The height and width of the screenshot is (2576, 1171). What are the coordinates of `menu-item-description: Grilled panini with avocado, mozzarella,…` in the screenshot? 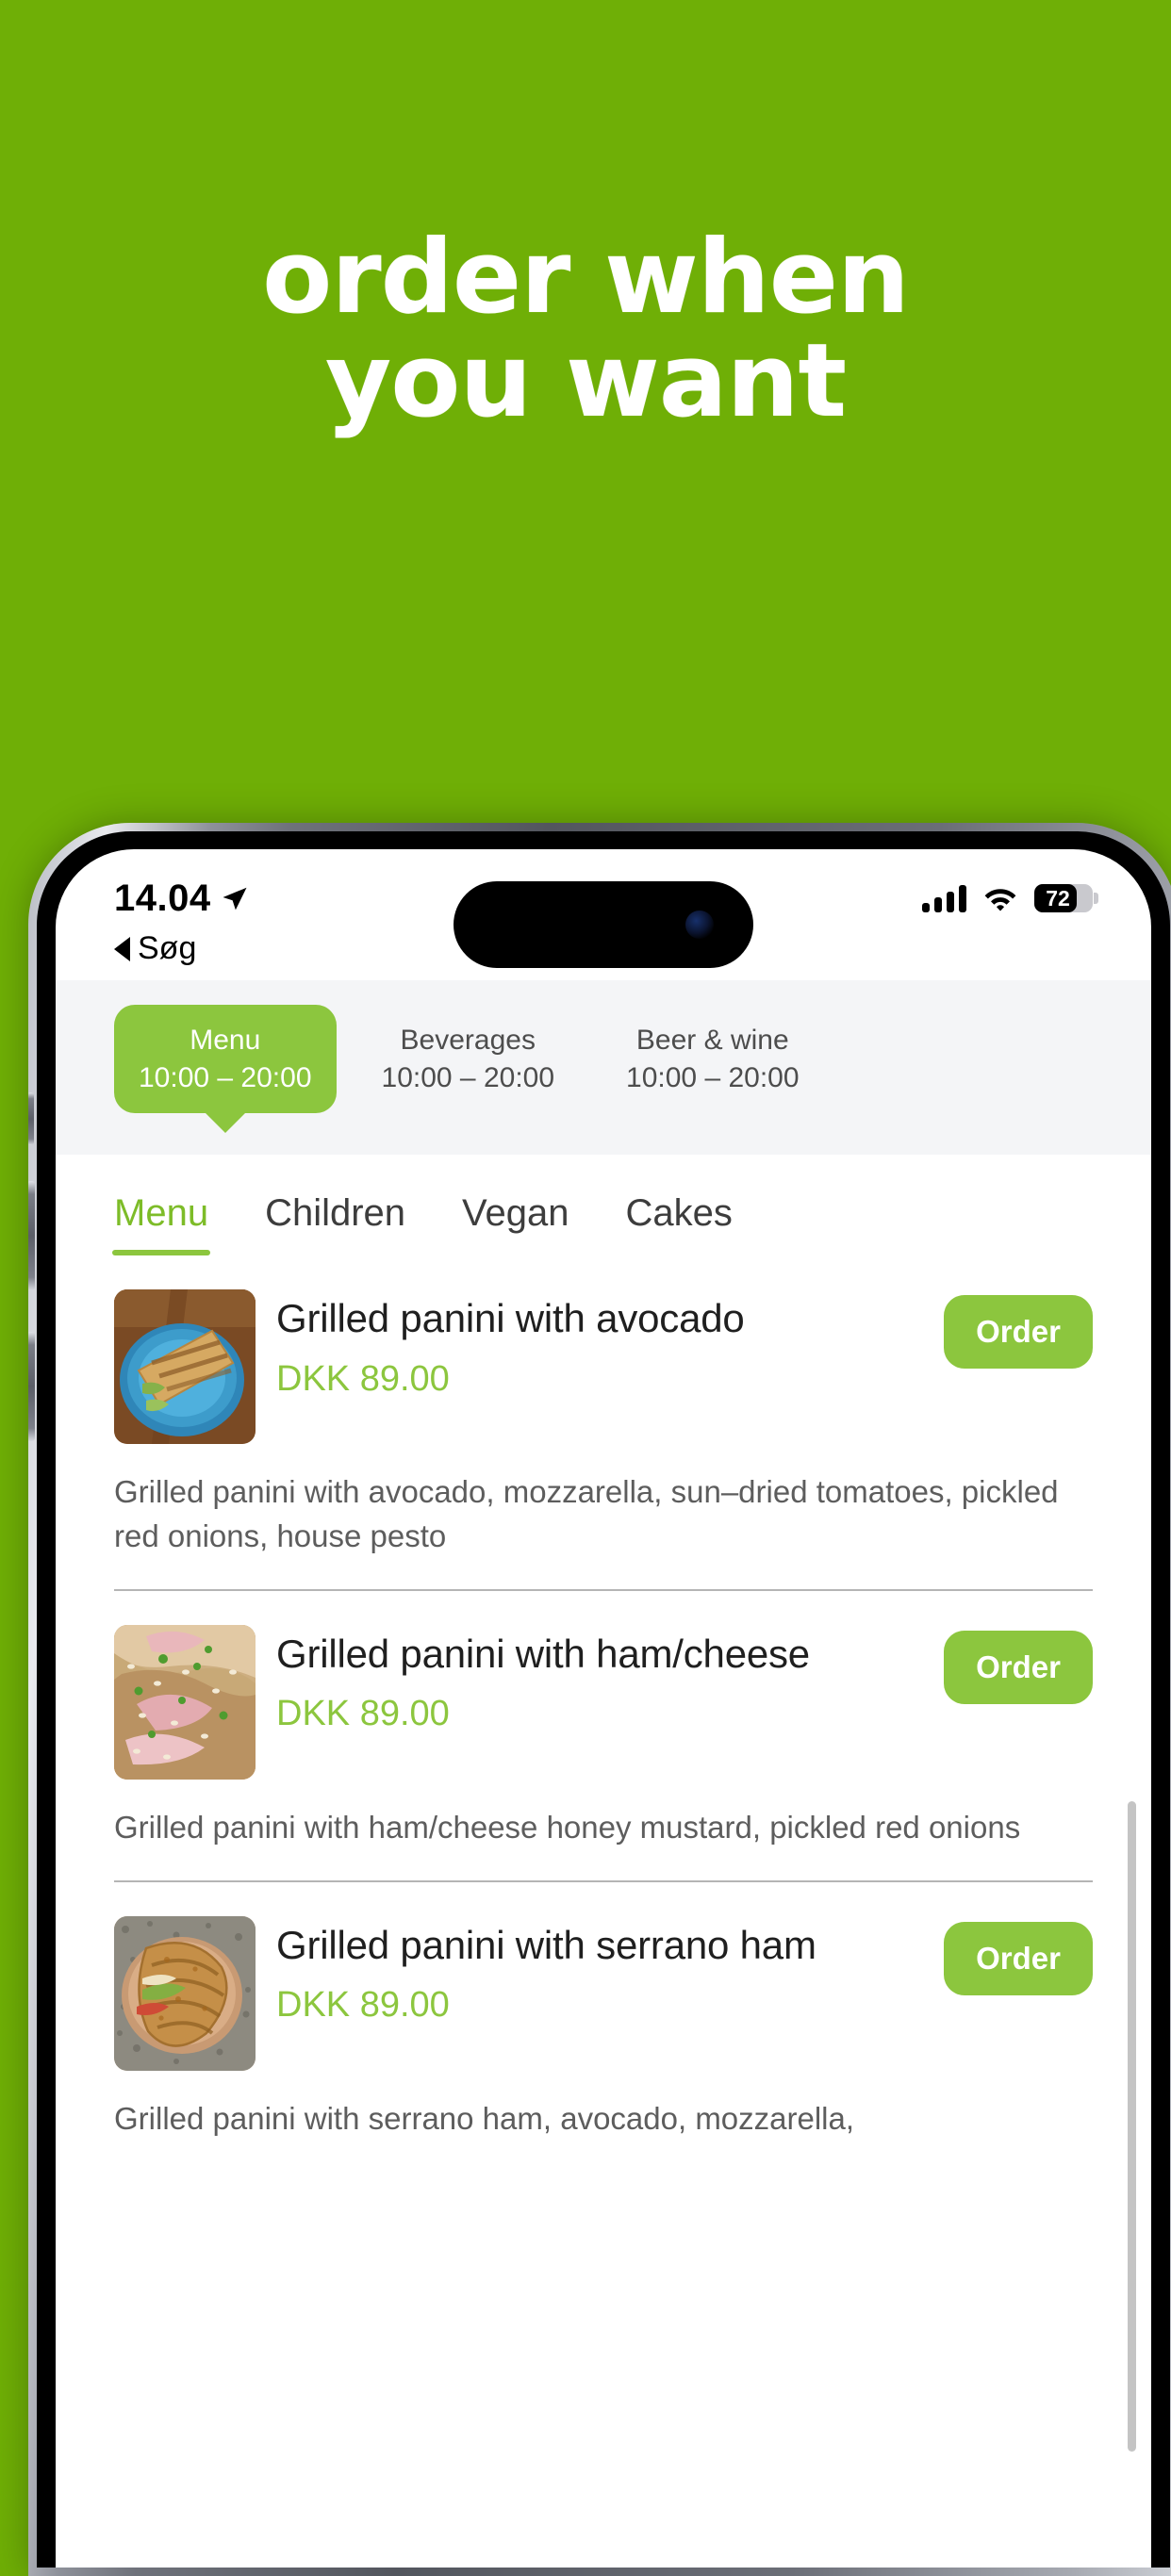 It's located at (586, 1514).